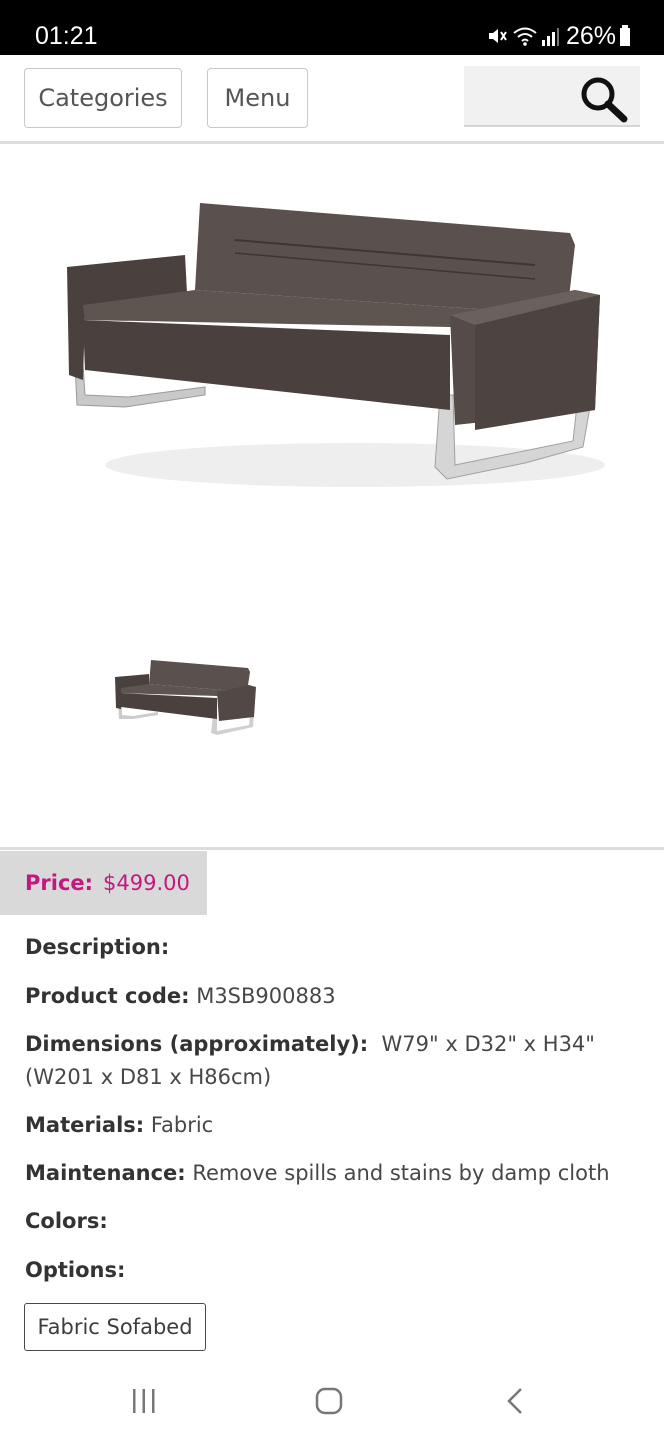  What do you see at coordinates (332, 27) in the screenshot?
I see `status-bar: 01:21 26%` at bounding box center [332, 27].